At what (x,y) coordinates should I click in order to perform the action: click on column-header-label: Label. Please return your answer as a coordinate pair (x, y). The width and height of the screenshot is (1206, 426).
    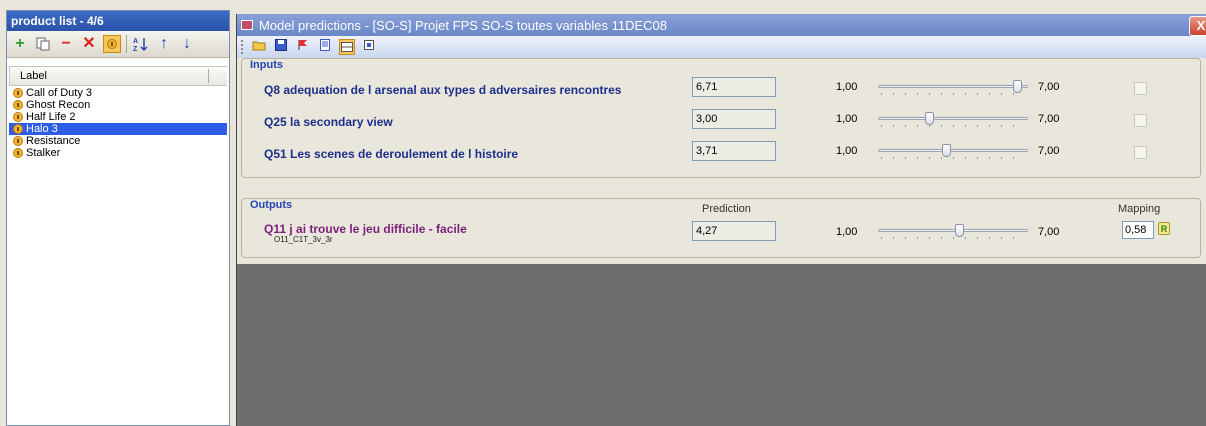
    Looking at the image, I should click on (118, 76).